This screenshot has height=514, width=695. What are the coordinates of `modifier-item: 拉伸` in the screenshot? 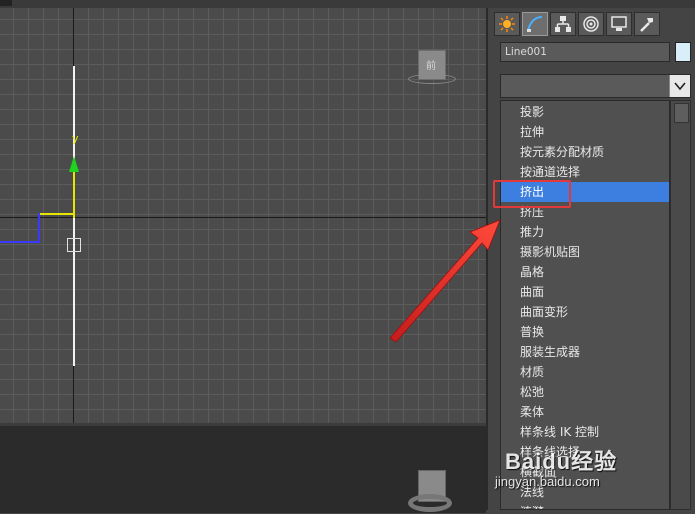 It's located at (585, 132).